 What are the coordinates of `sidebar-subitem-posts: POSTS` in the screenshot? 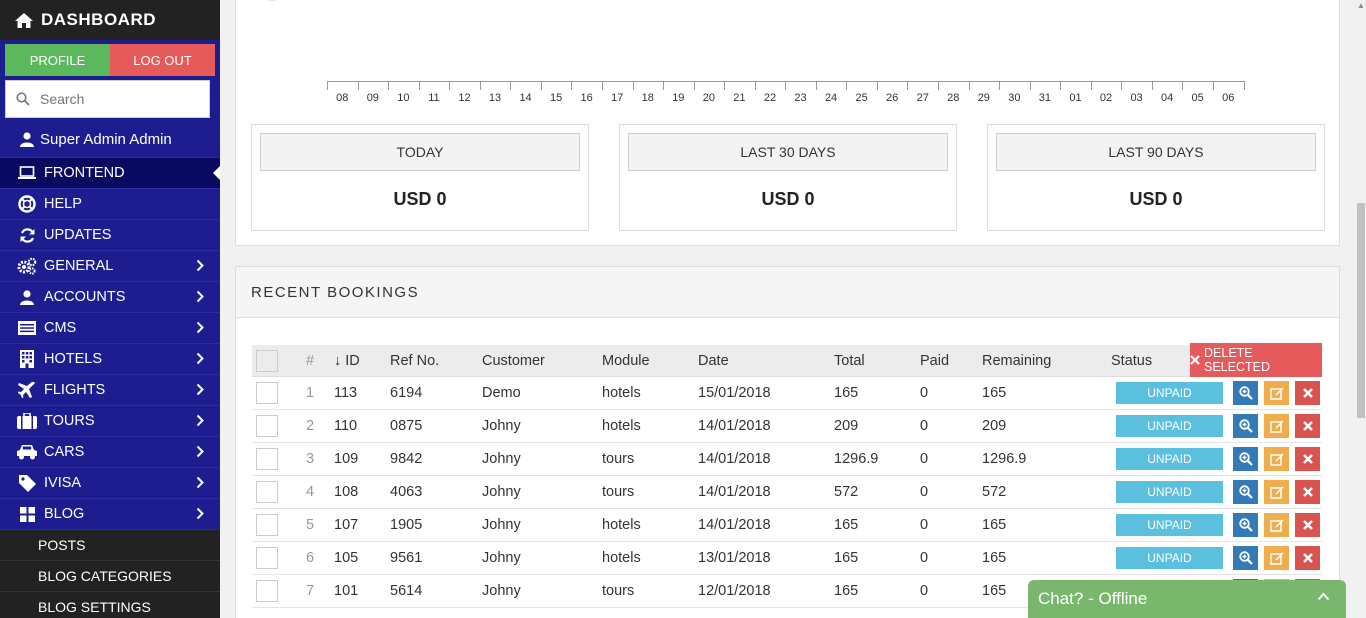 It's located at (110, 544).